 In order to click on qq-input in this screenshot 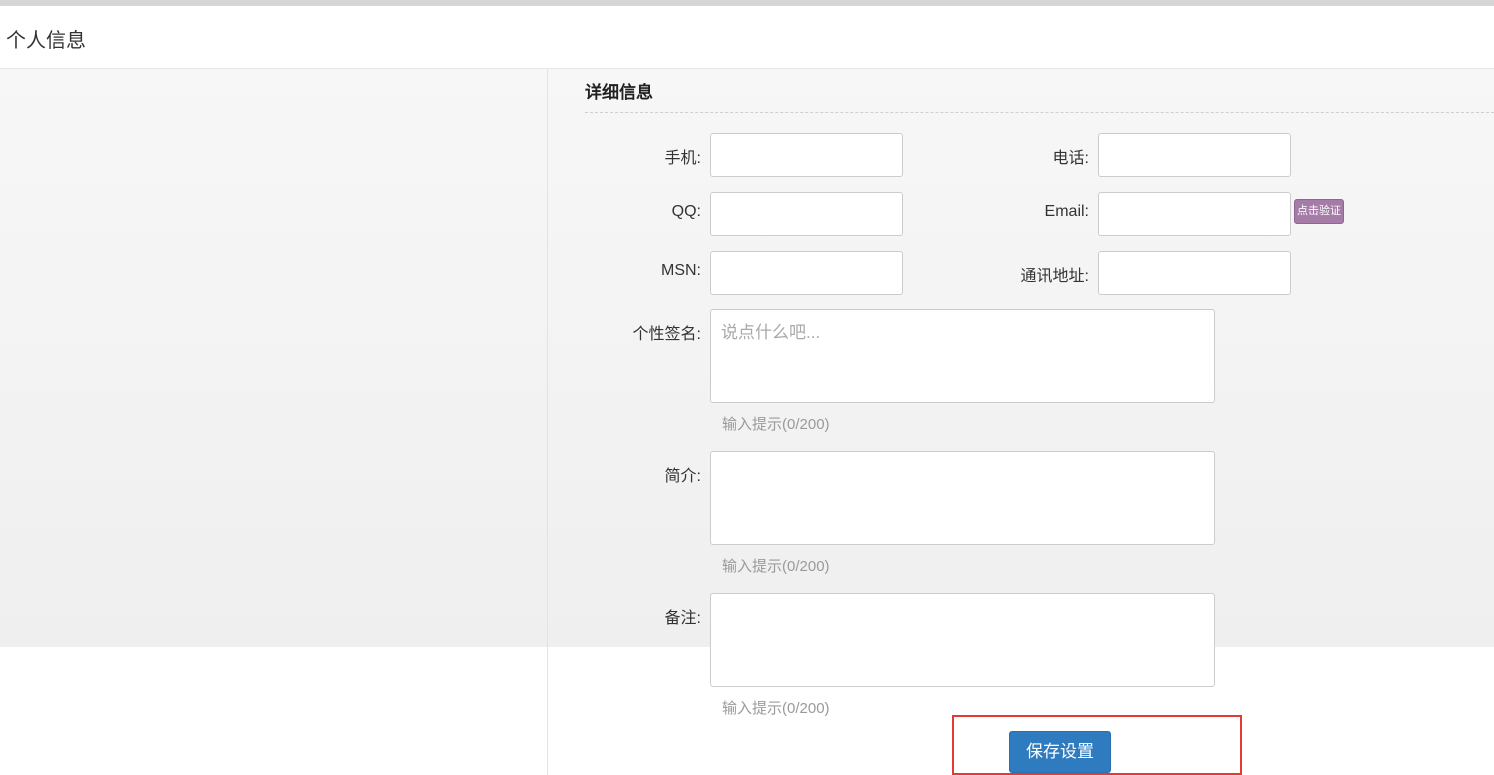, I will do `click(806, 214)`.